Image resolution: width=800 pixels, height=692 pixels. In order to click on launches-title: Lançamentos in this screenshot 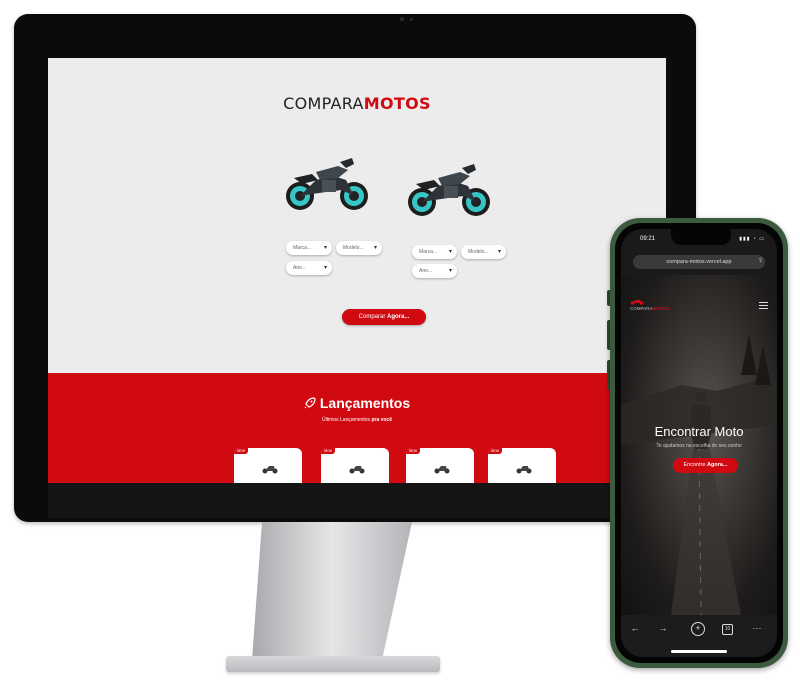, I will do `click(365, 403)`.